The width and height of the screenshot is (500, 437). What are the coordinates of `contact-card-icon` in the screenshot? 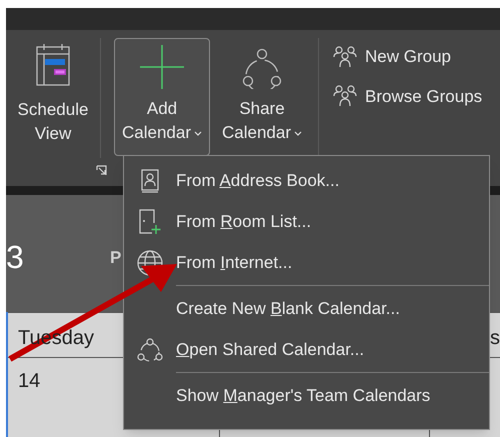 It's located at (150, 180).